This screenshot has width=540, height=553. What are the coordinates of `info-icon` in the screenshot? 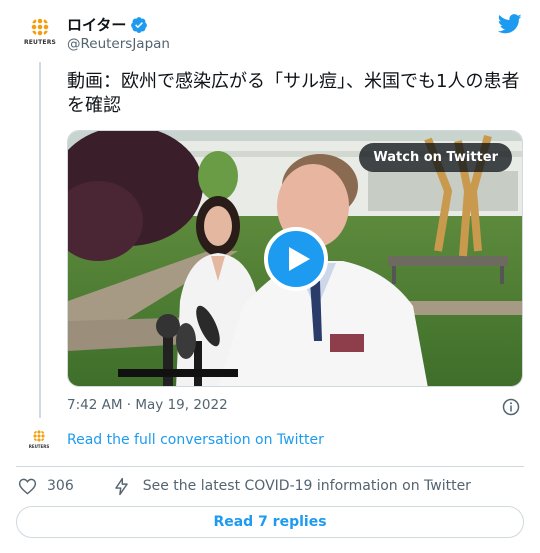 It's located at (511, 407).